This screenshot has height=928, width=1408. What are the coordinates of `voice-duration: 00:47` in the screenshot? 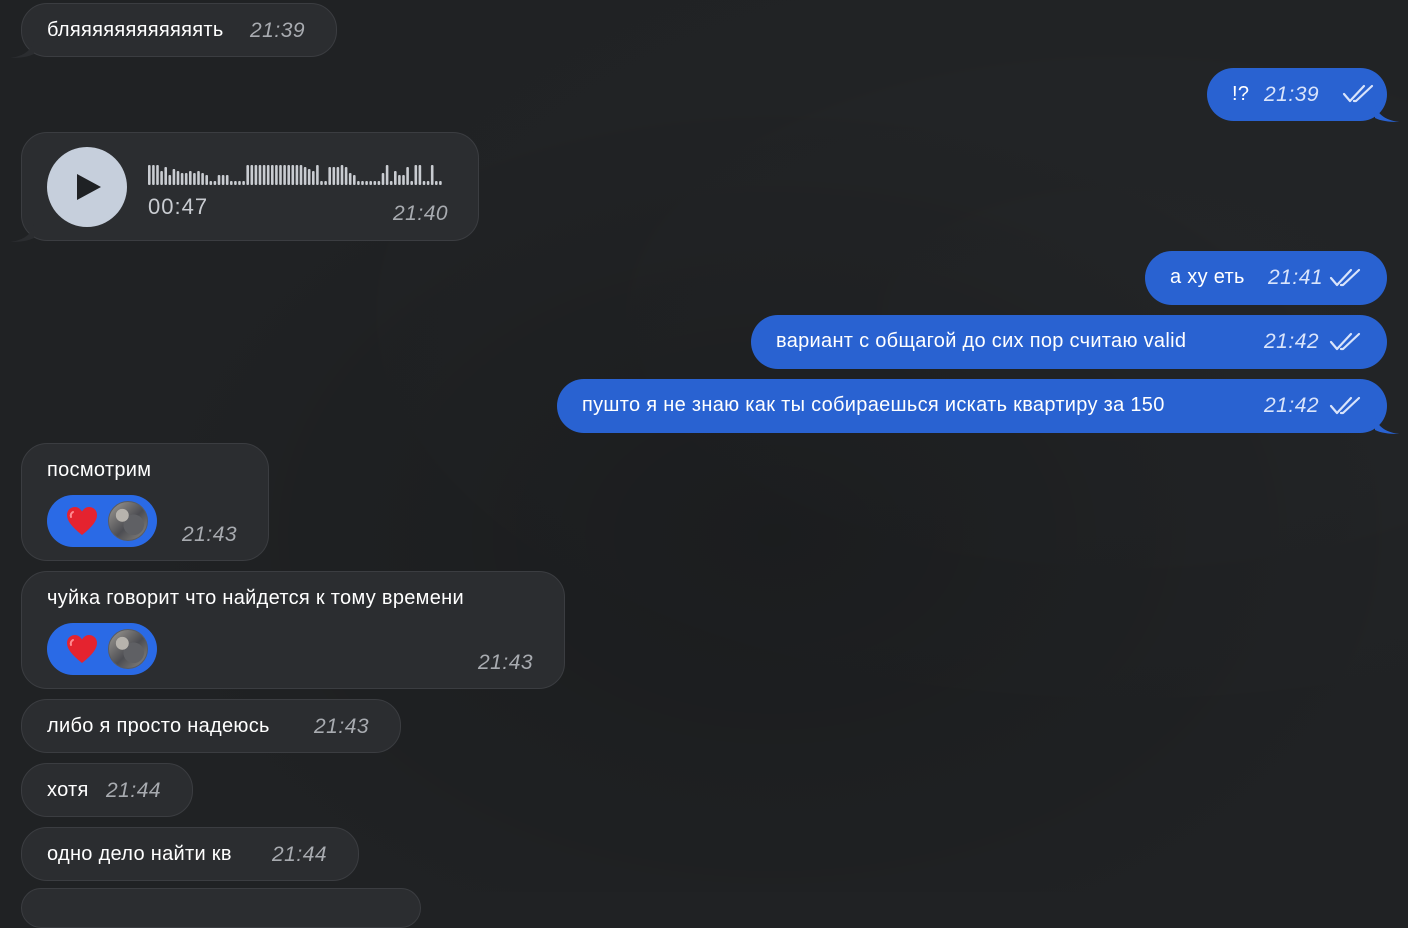 It's located at (178, 206).